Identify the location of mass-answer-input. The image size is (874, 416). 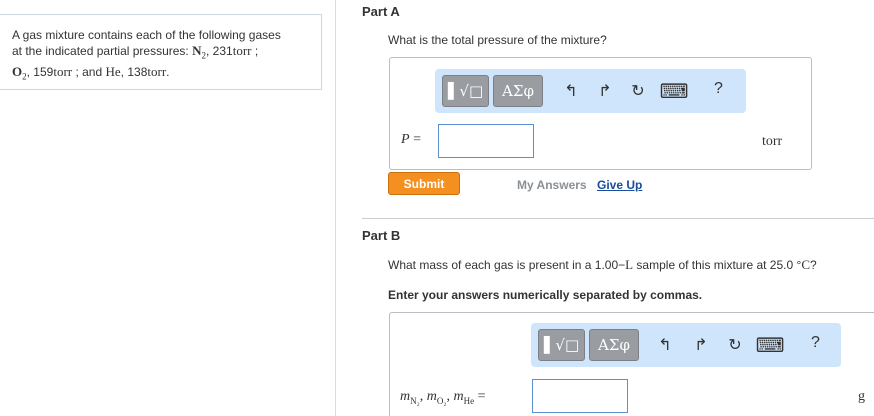
(580, 396).